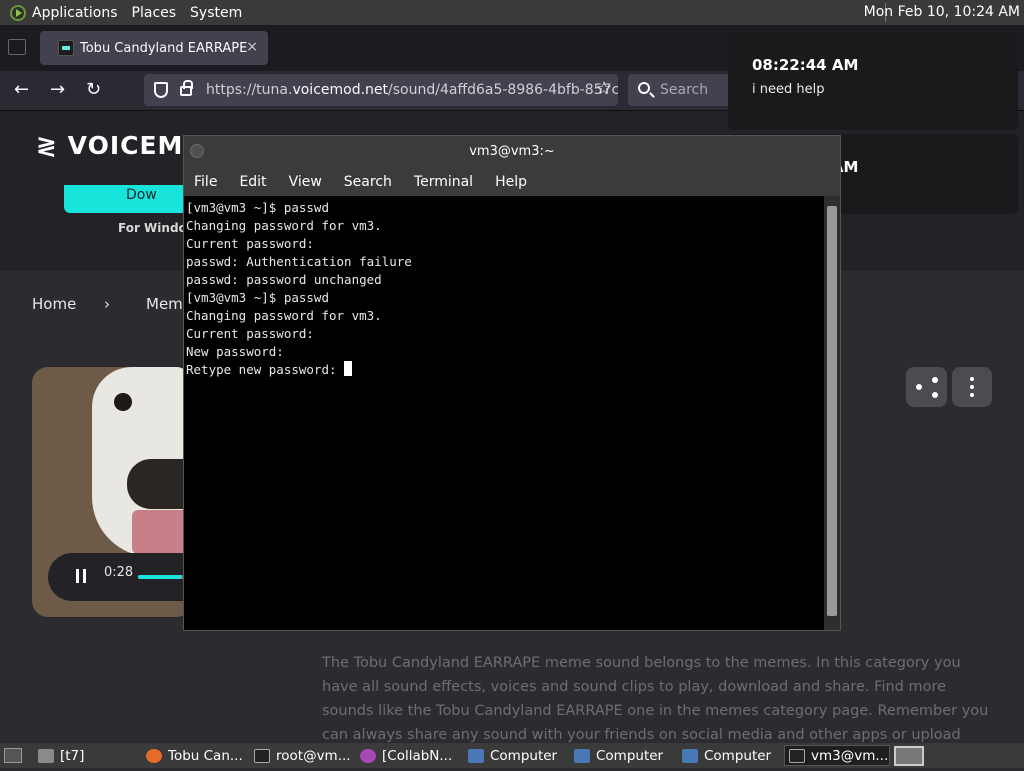  What do you see at coordinates (112, 492) in the screenshot?
I see `sound-player-image: 0:28` at bounding box center [112, 492].